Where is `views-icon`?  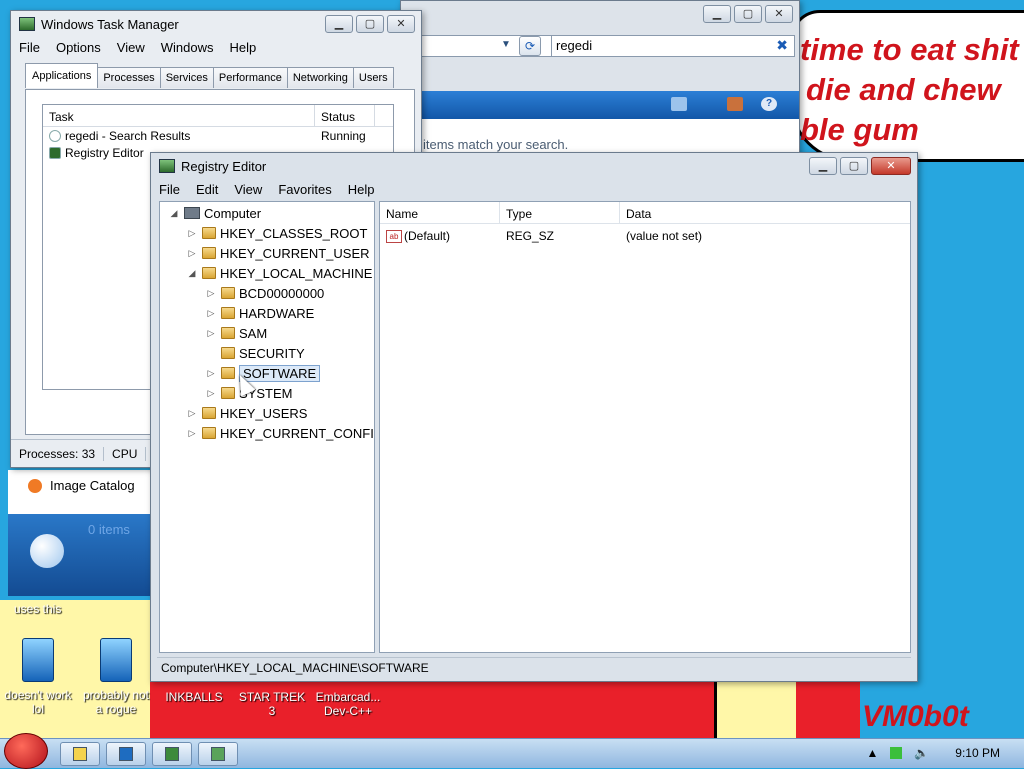
views-icon is located at coordinates (679, 104).